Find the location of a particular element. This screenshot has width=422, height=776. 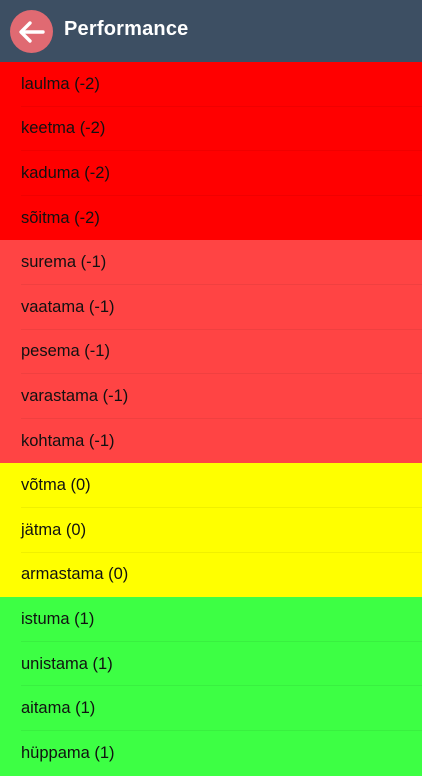

list-item-label: jätma (0) is located at coordinates (54, 529).